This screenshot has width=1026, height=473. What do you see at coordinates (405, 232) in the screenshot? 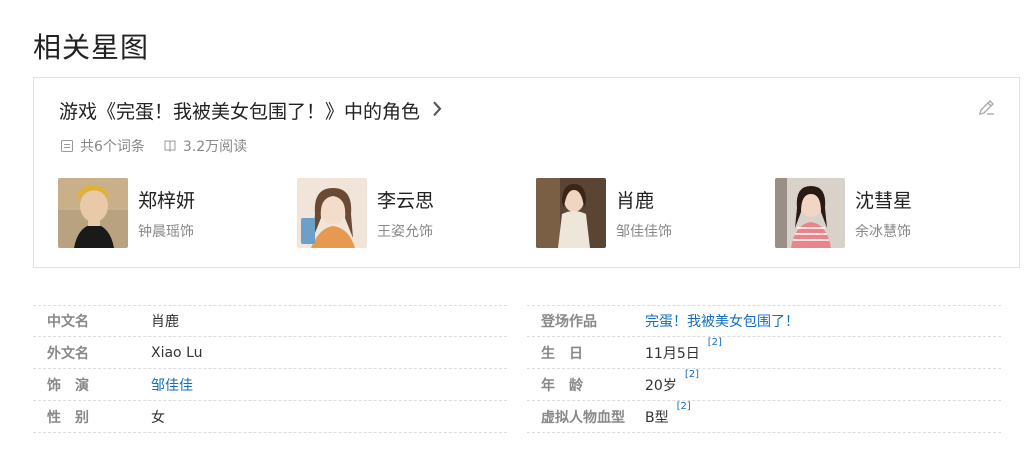
I see `character-actor: 王姿允饰` at bounding box center [405, 232].